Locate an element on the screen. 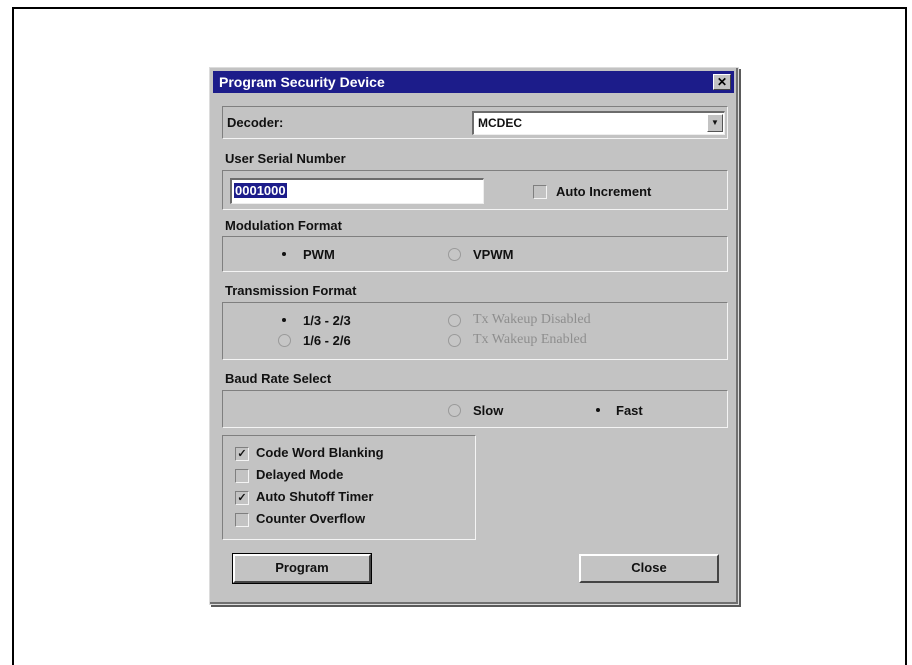  rate-1-6-label: 1/6 - 2/6 is located at coordinates (327, 340).